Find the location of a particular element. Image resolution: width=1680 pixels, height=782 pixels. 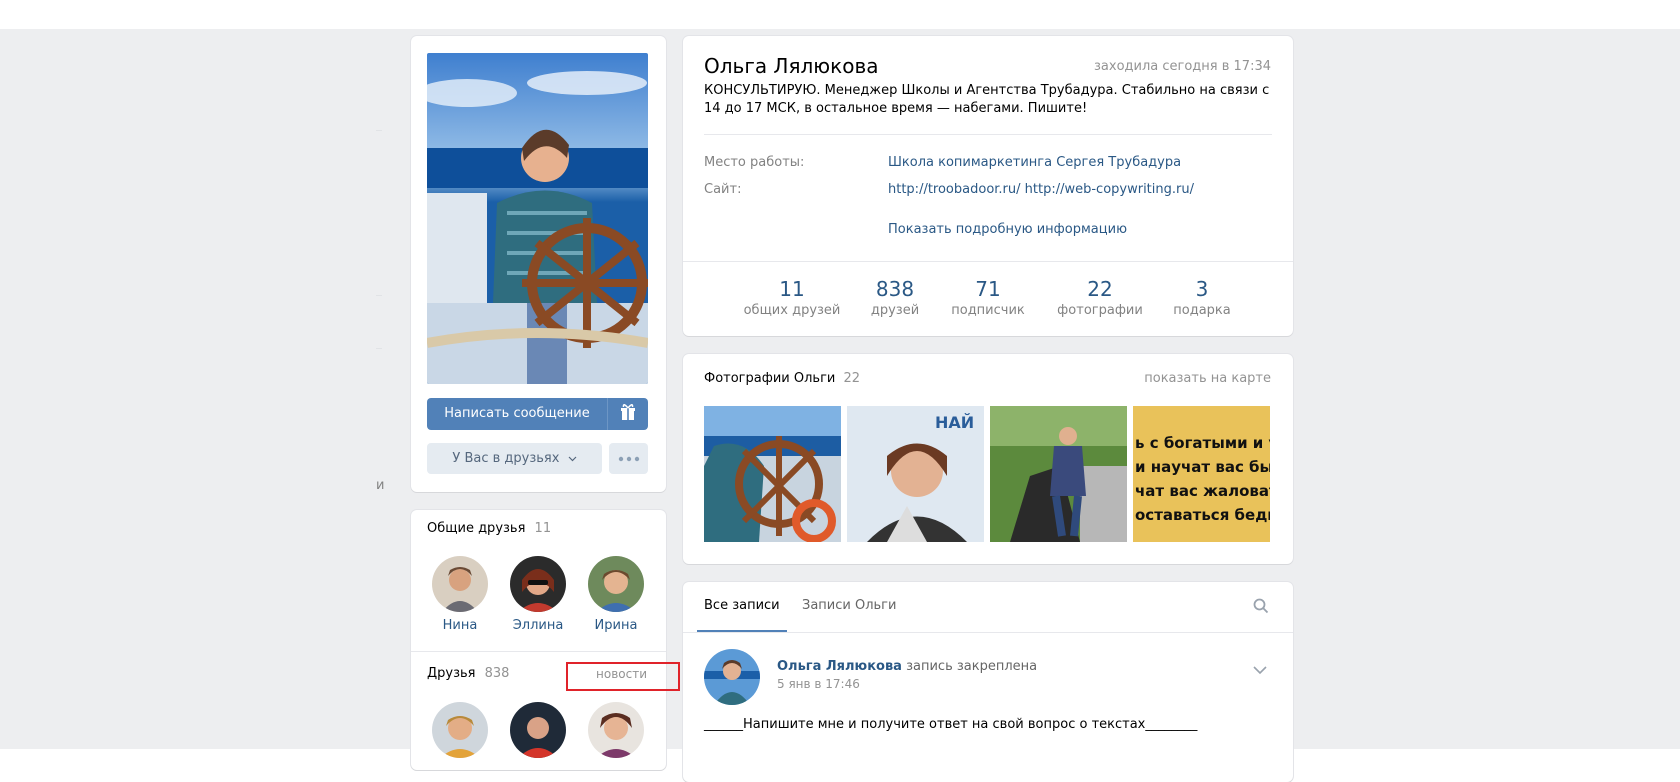

search-icon is located at coordinates (1261, 608).